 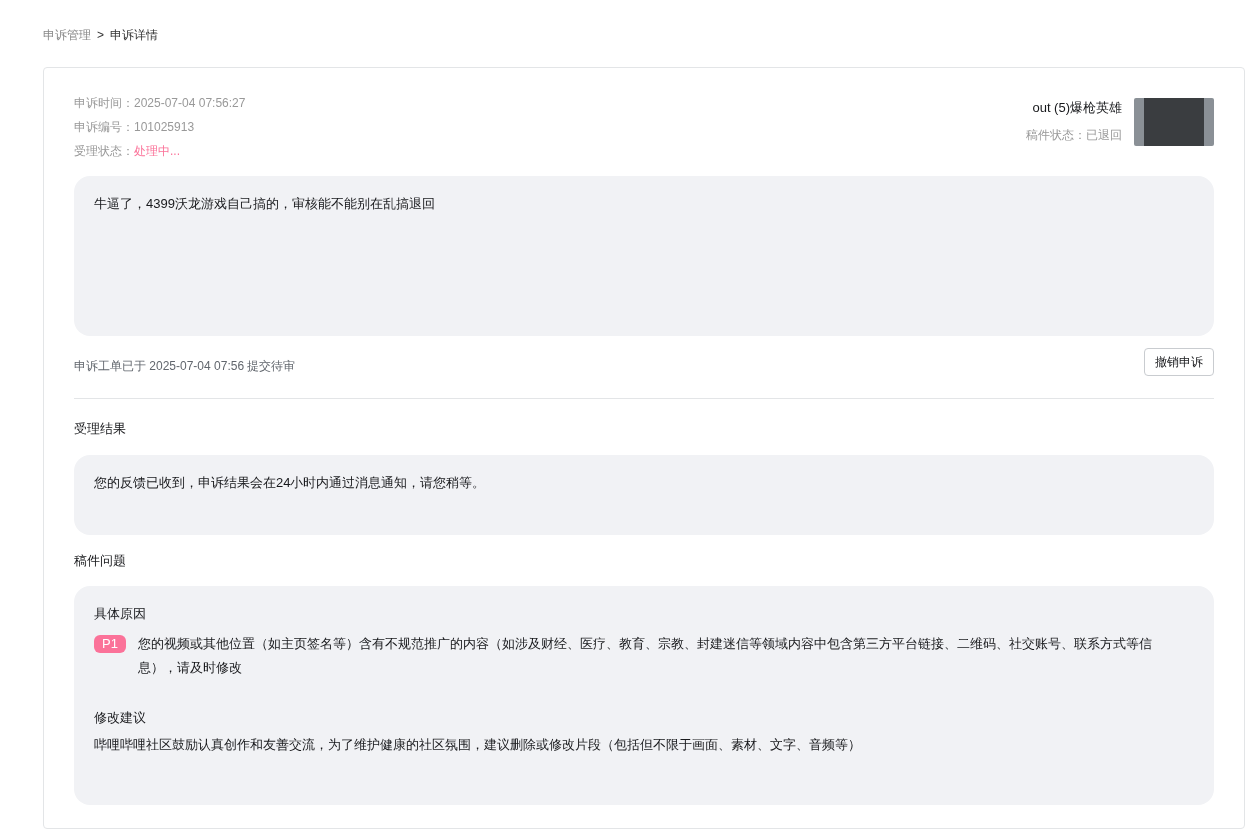 What do you see at coordinates (1077, 108) in the screenshot?
I see `video-title: out (5)爆枪英雄` at bounding box center [1077, 108].